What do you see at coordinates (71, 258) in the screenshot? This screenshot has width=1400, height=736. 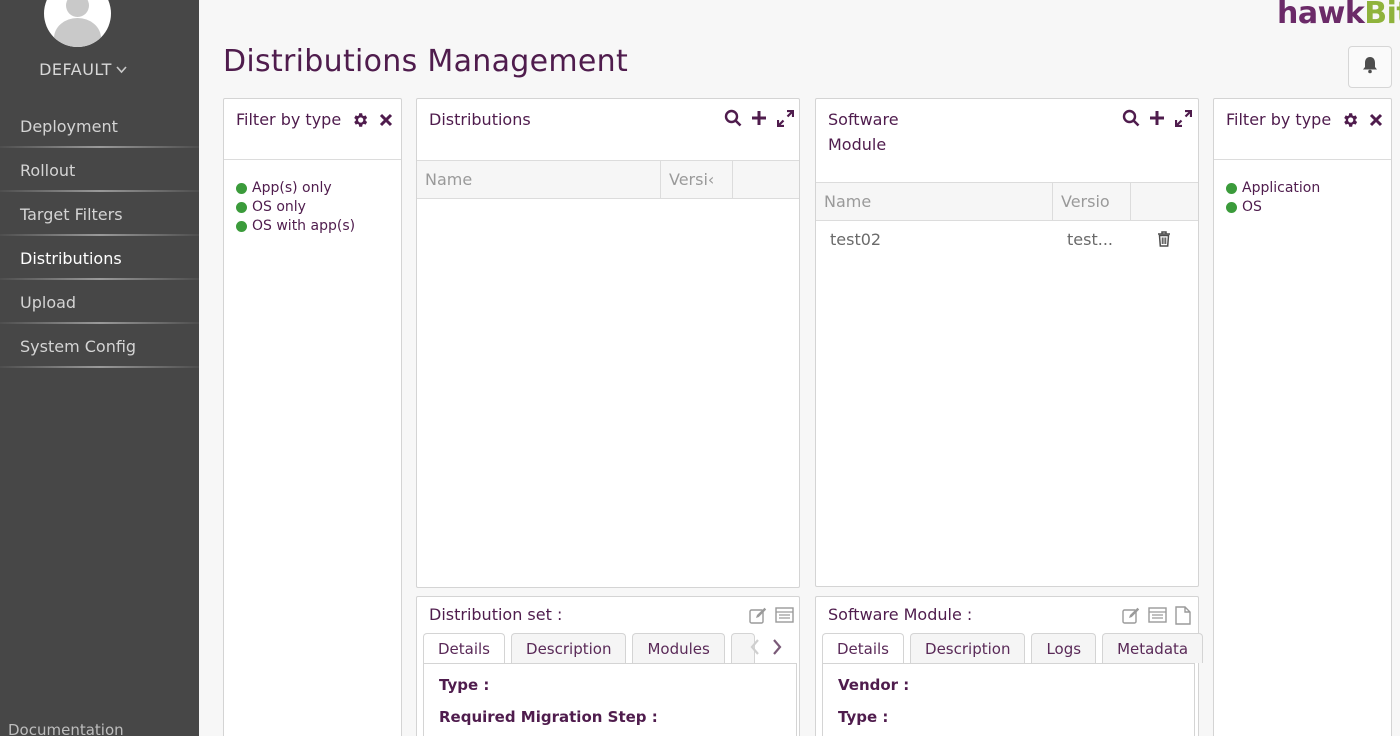 I see `sidebar-item-label: Distributions` at bounding box center [71, 258].